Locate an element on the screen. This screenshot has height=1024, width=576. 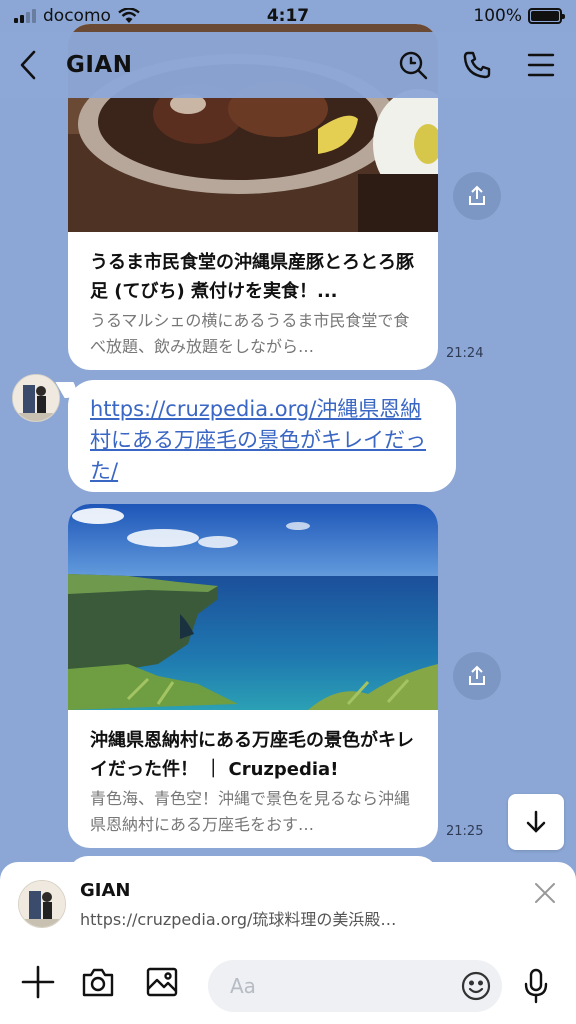
phone-icon is located at coordinates (477, 65).